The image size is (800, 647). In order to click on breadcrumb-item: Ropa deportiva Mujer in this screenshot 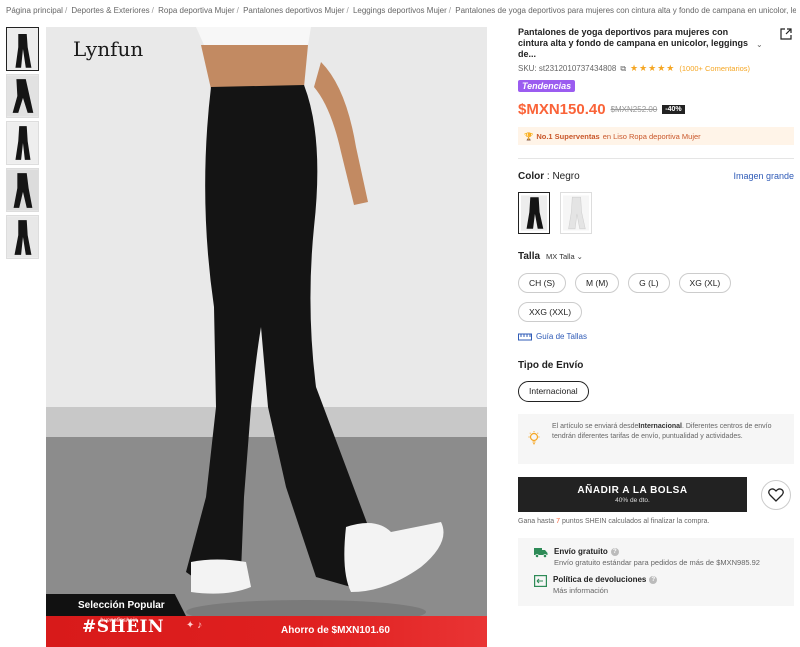, I will do `click(196, 10)`.